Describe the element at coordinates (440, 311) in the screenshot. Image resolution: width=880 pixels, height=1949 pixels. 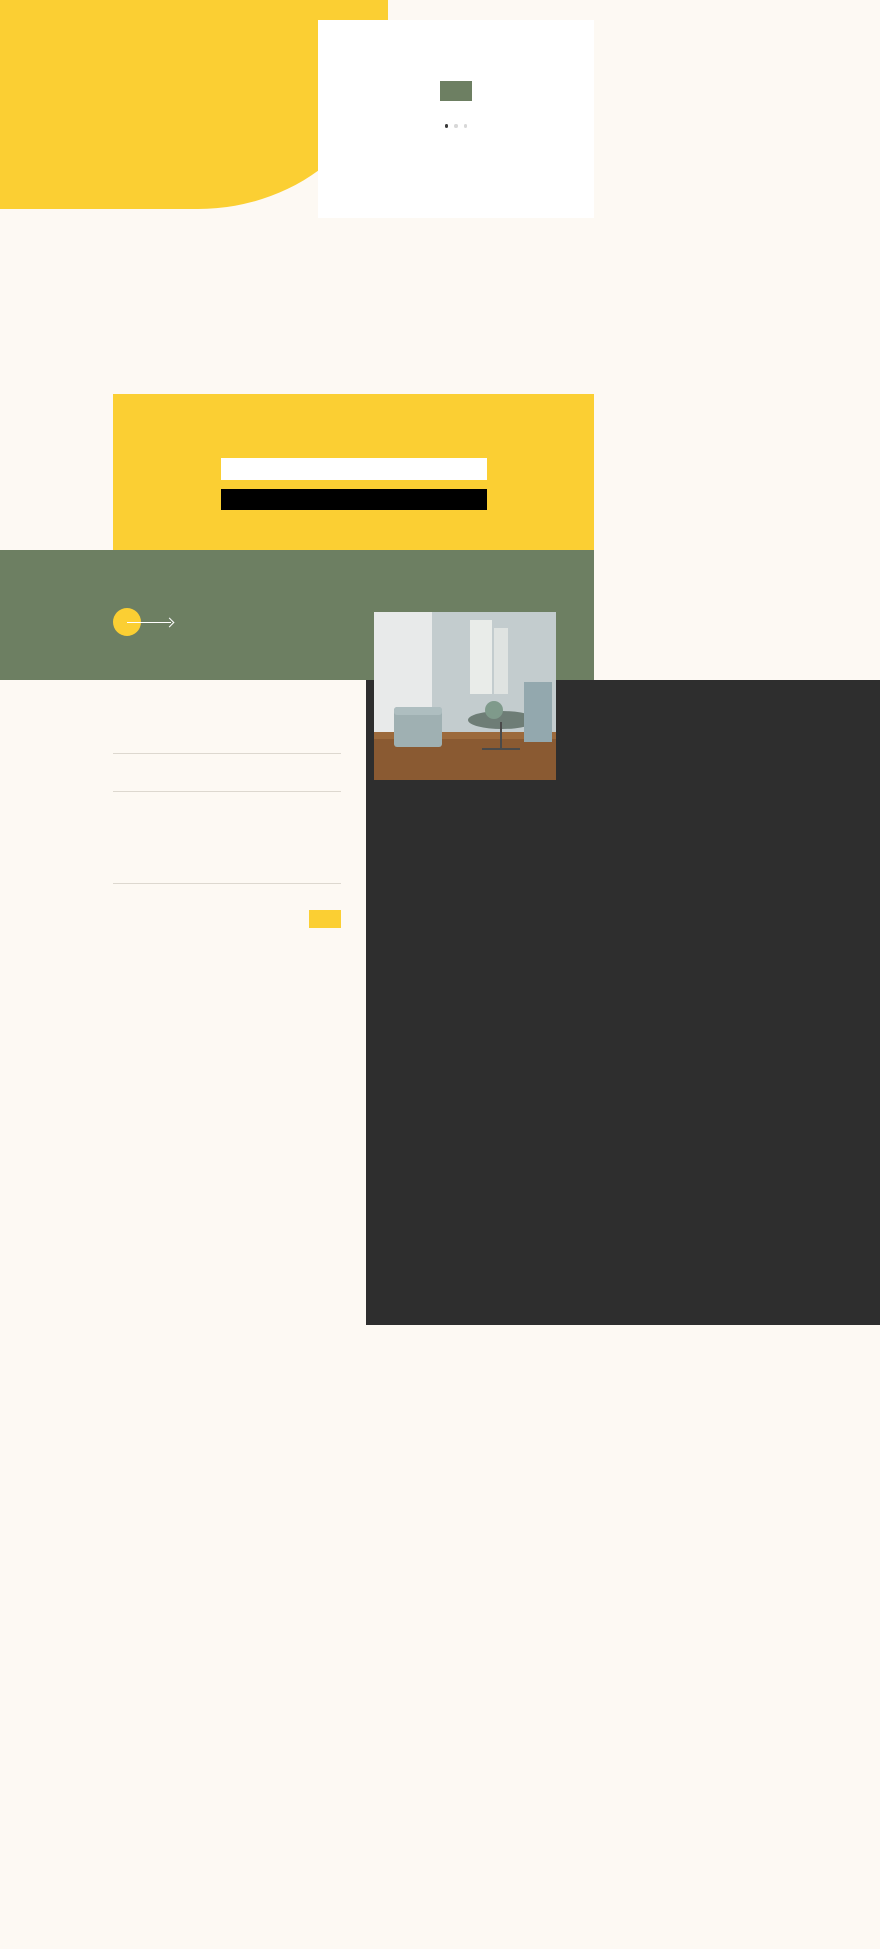
I see `blog-grid-section` at that location.